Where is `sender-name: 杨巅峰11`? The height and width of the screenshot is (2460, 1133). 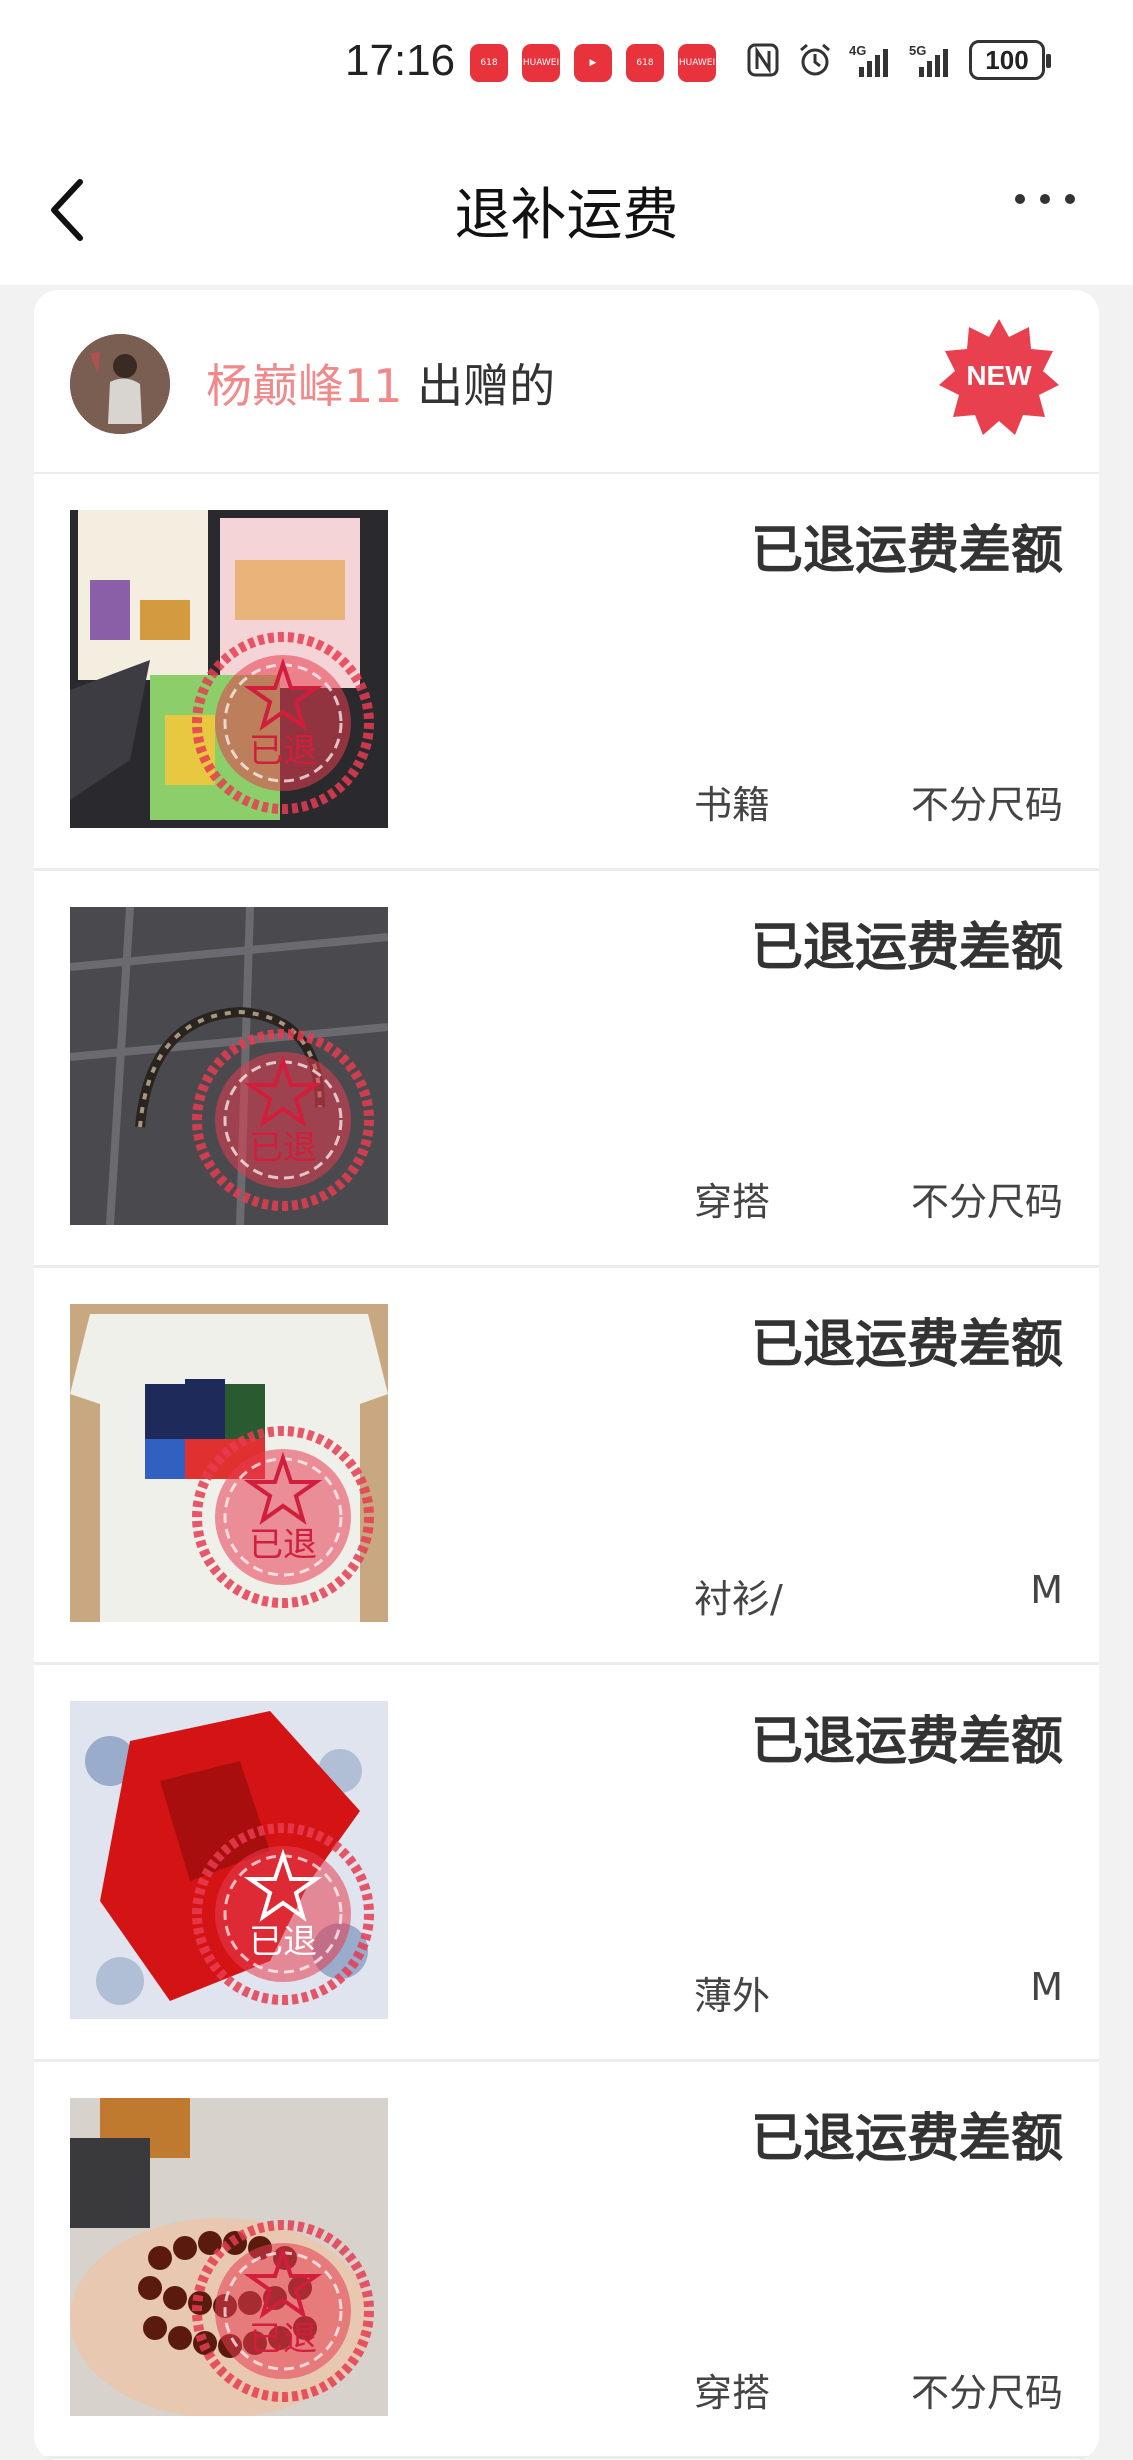
sender-name: 杨巅峰11 is located at coordinates (304, 386).